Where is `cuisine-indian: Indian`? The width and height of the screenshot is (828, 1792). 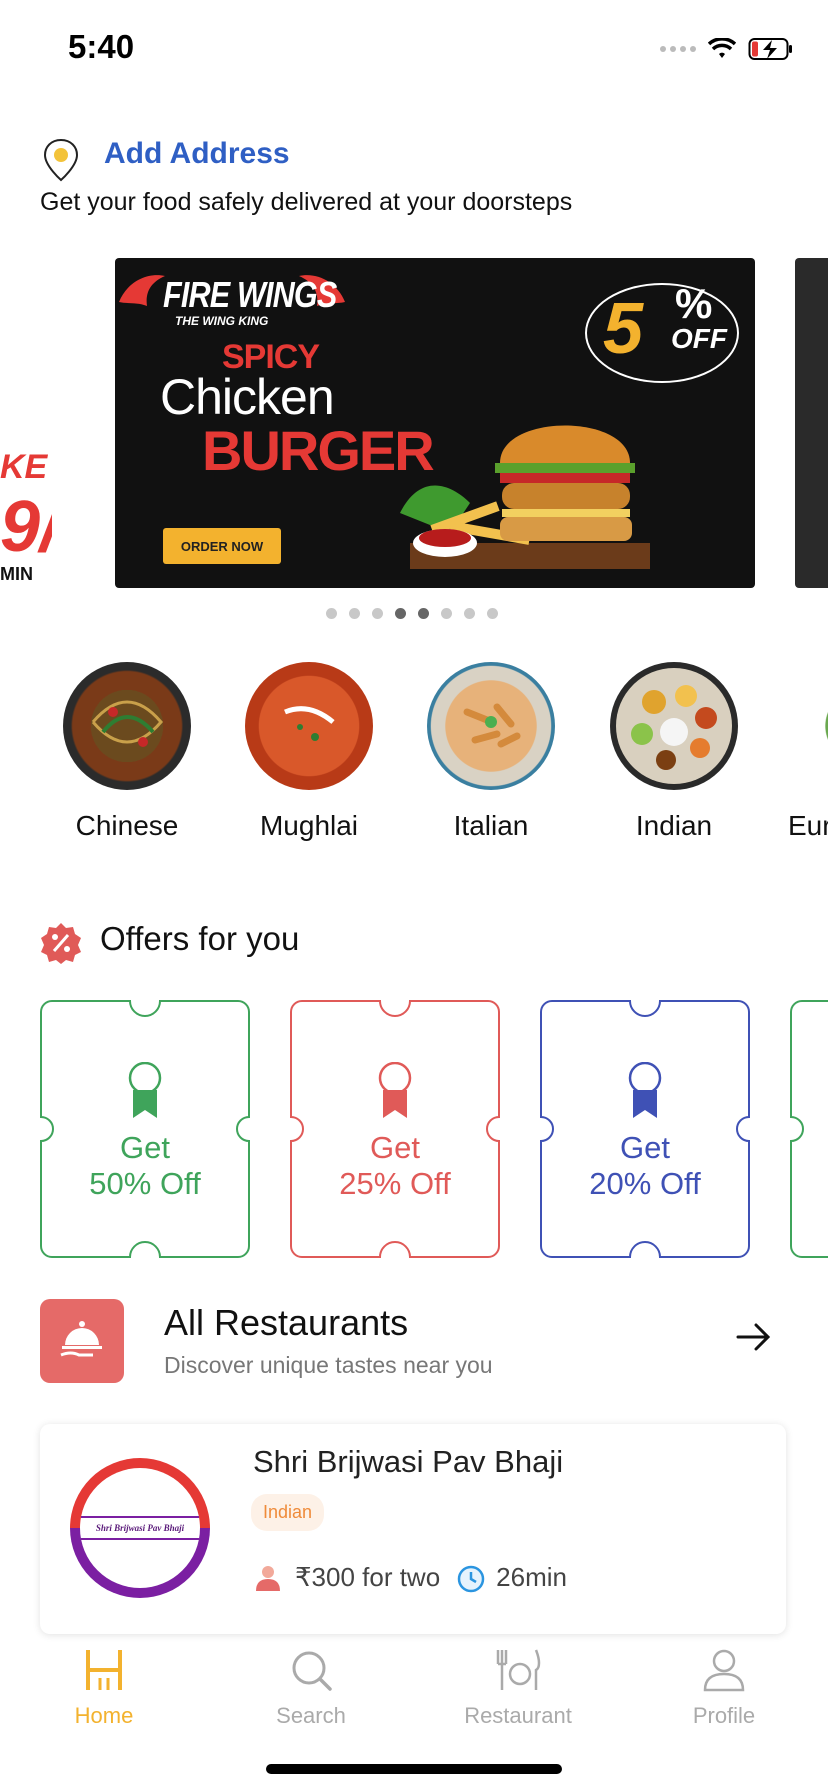
cuisine-indian: Indian is located at coordinates (674, 752).